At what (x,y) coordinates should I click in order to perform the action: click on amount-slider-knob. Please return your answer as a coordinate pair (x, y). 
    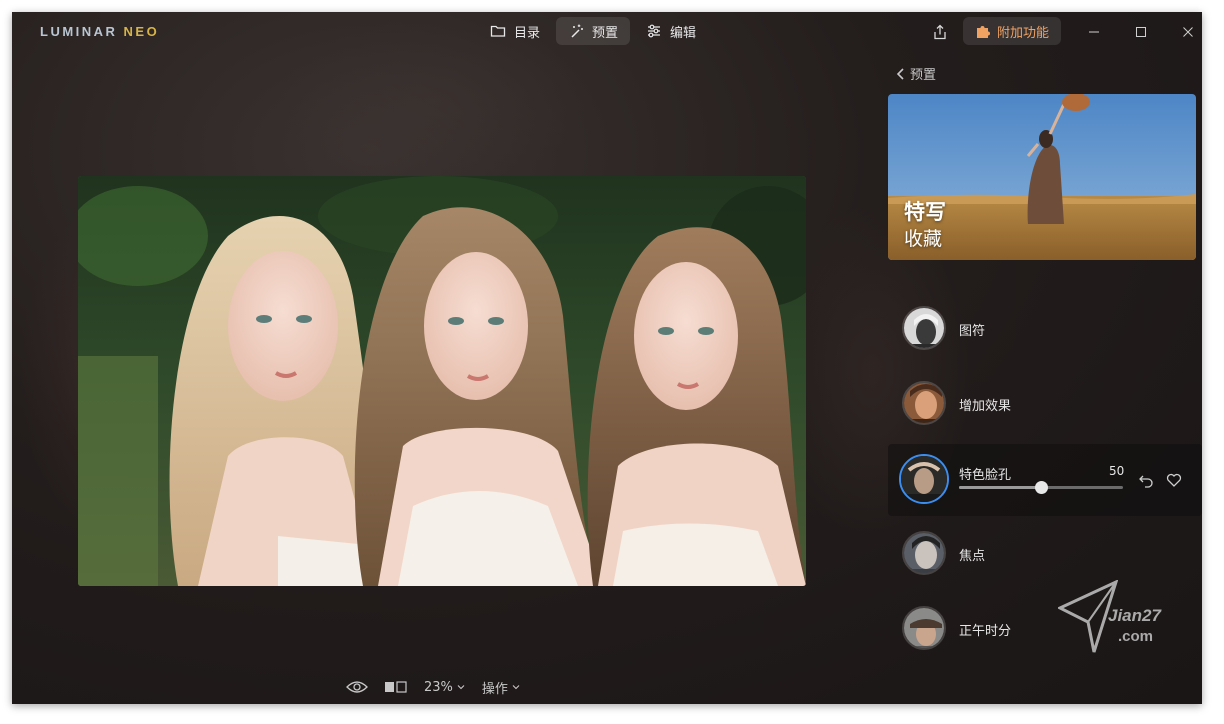
    Looking at the image, I should click on (1041, 487).